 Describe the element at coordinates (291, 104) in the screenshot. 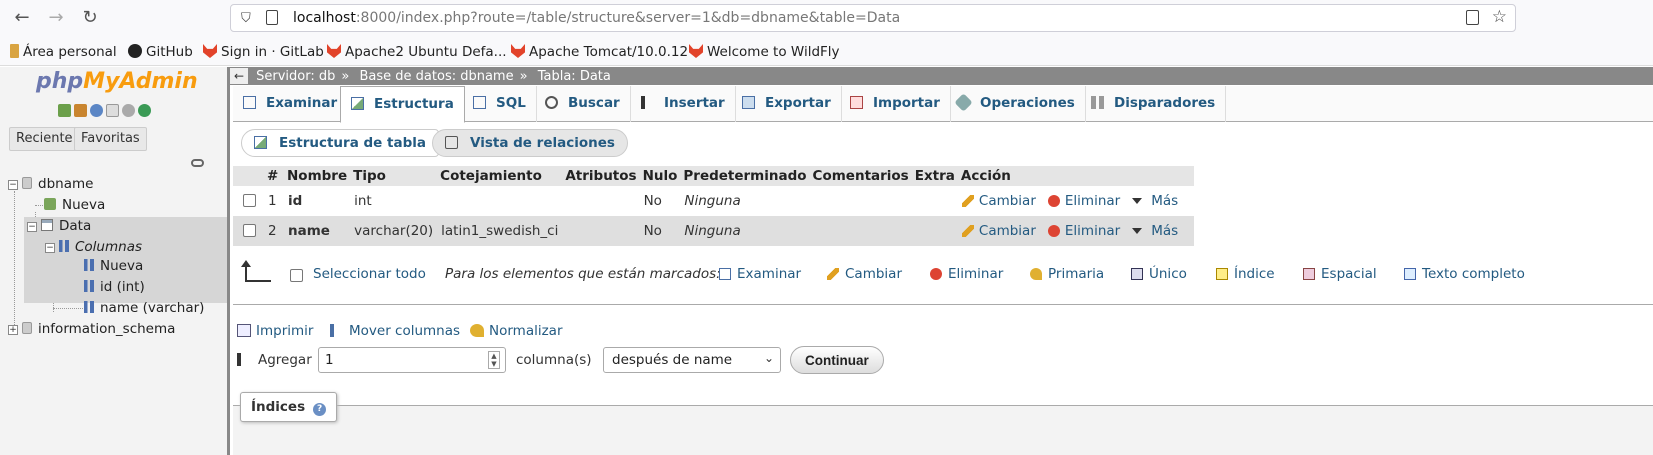

I see `tab-examinar: Examinar` at that location.